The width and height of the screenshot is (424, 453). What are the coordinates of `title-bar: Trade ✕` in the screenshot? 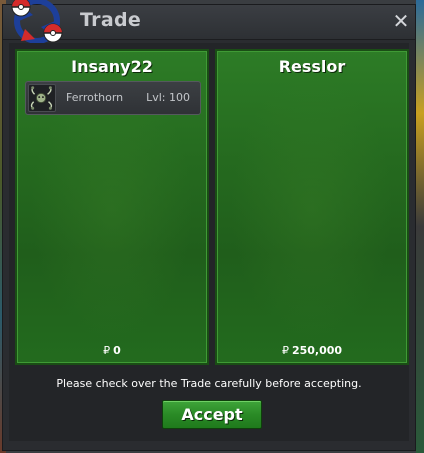 It's located at (209, 22).